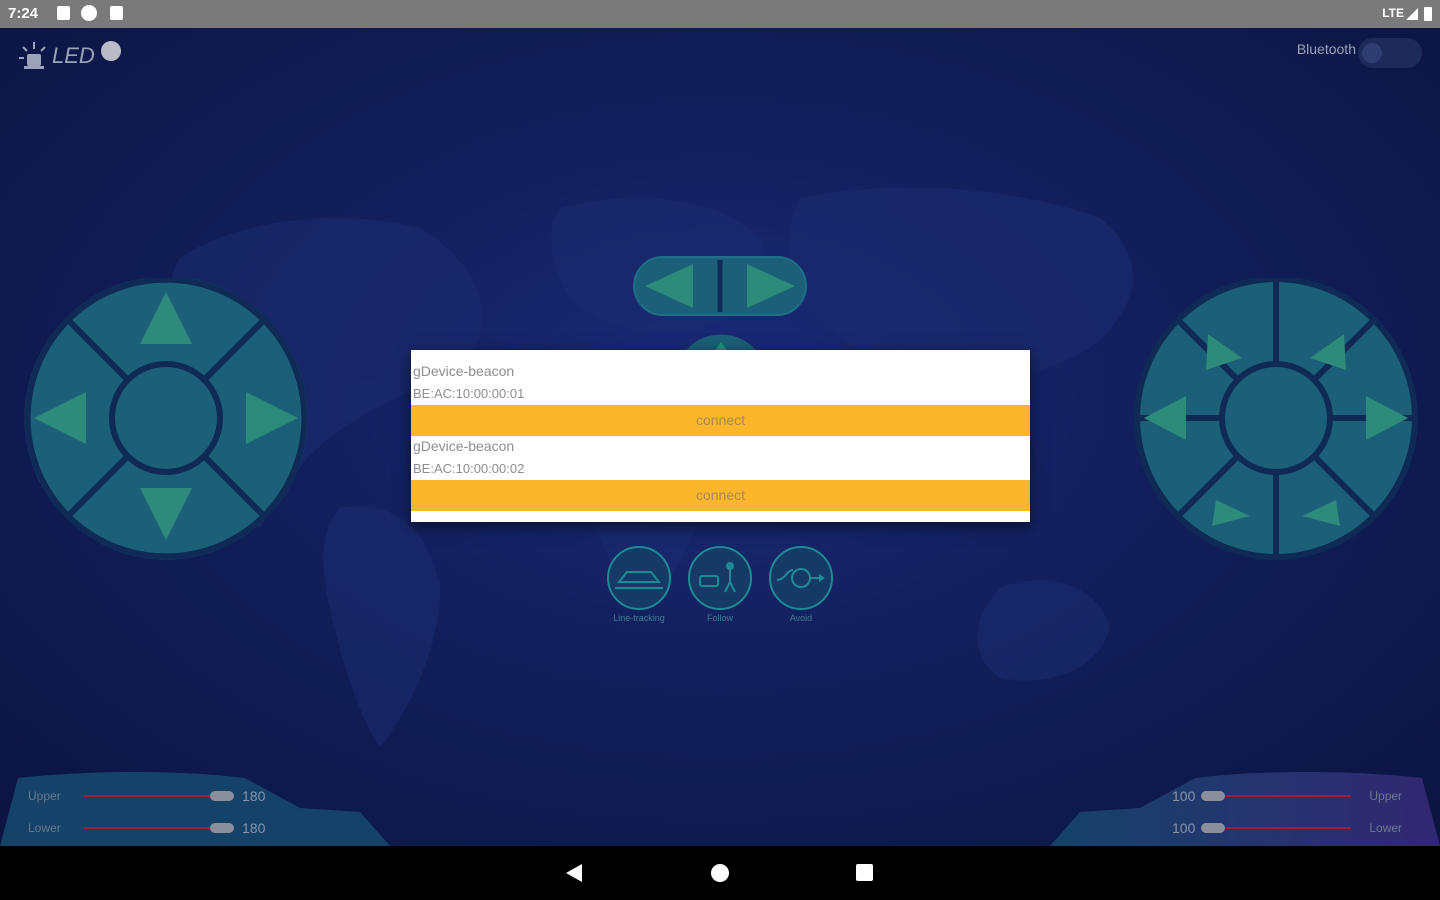 Image resolution: width=1440 pixels, height=900 pixels. Describe the element at coordinates (23, 13) in the screenshot. I see `clock: 7:24` at that location.